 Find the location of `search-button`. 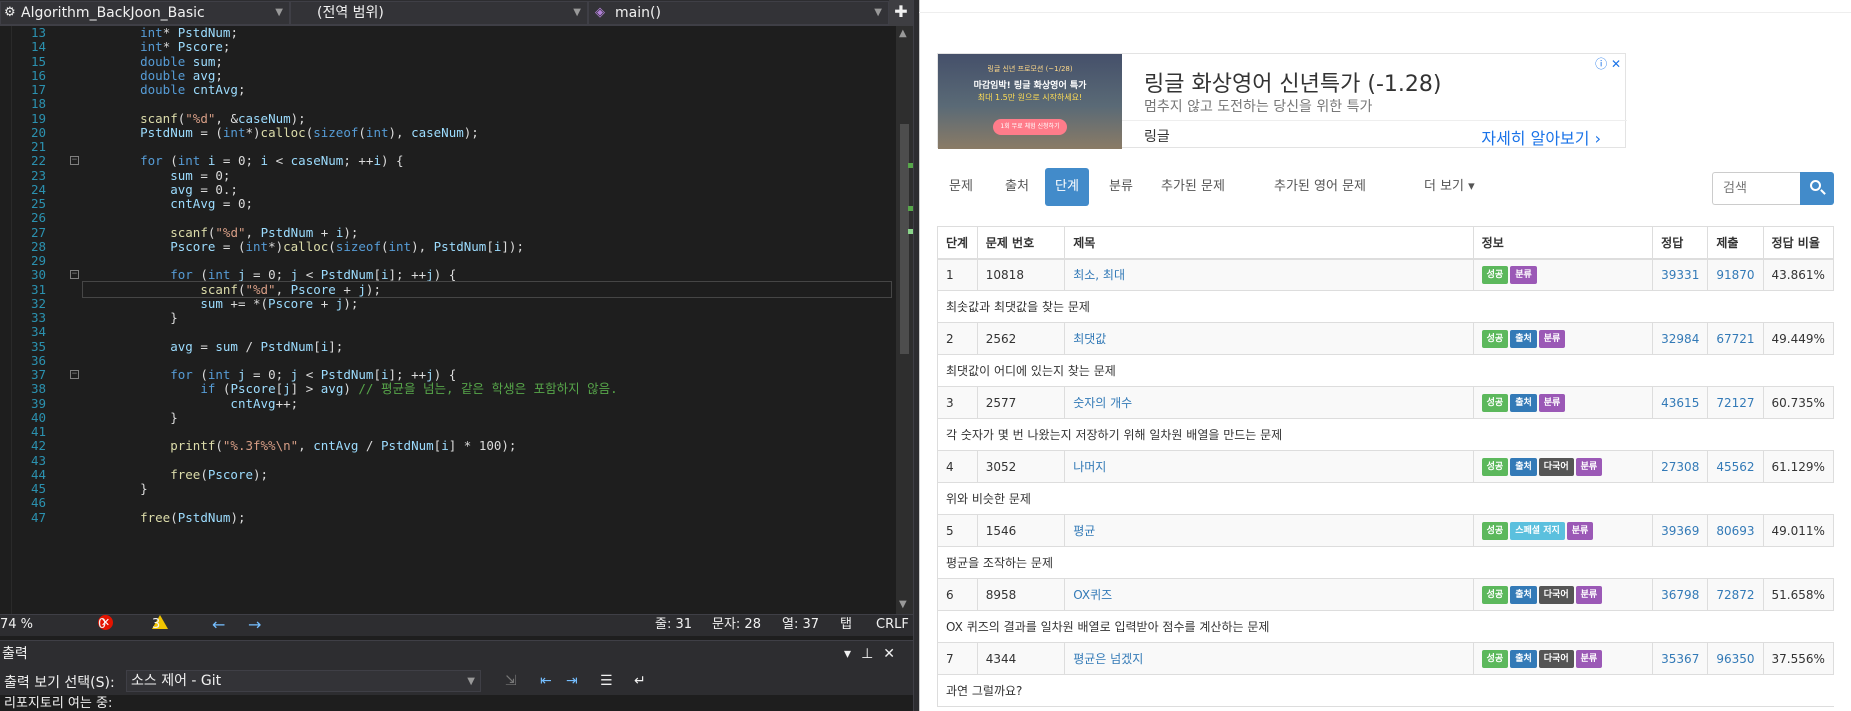

search-button is located at coordinates (1817, 188).